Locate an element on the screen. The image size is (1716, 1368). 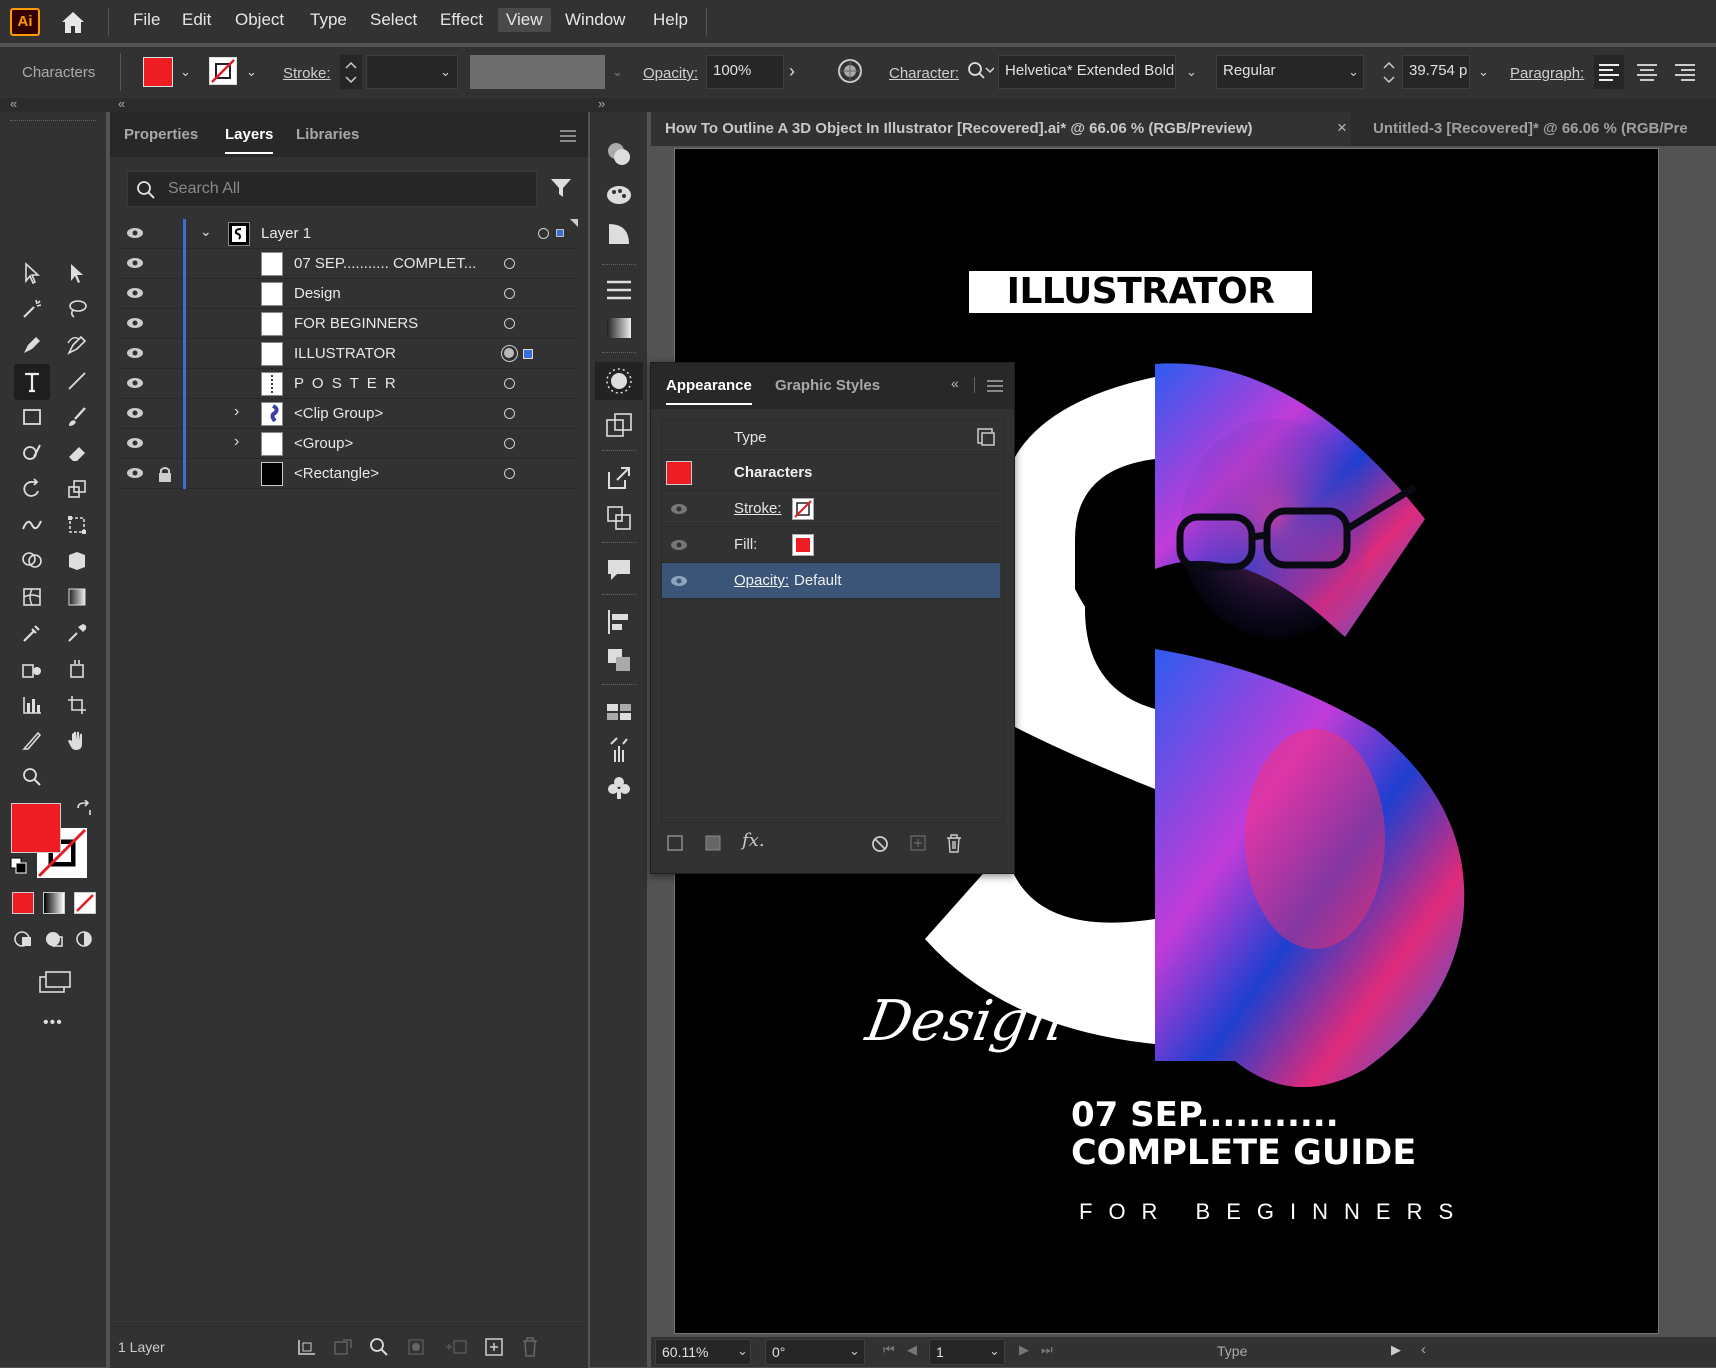
opacity-field: 100% is located at coordinates (745, 72).